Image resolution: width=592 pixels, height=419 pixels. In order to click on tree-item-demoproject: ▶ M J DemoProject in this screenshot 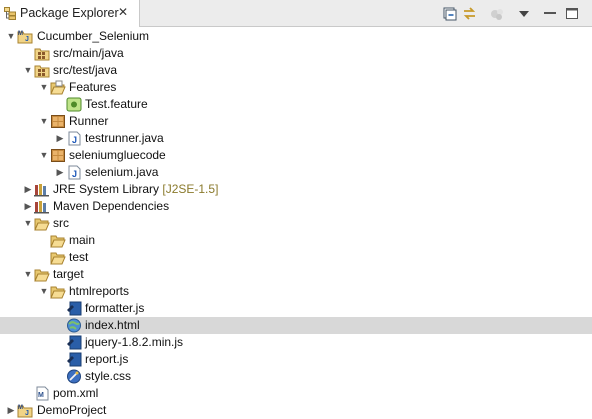, I will do `click(296, 410)`.